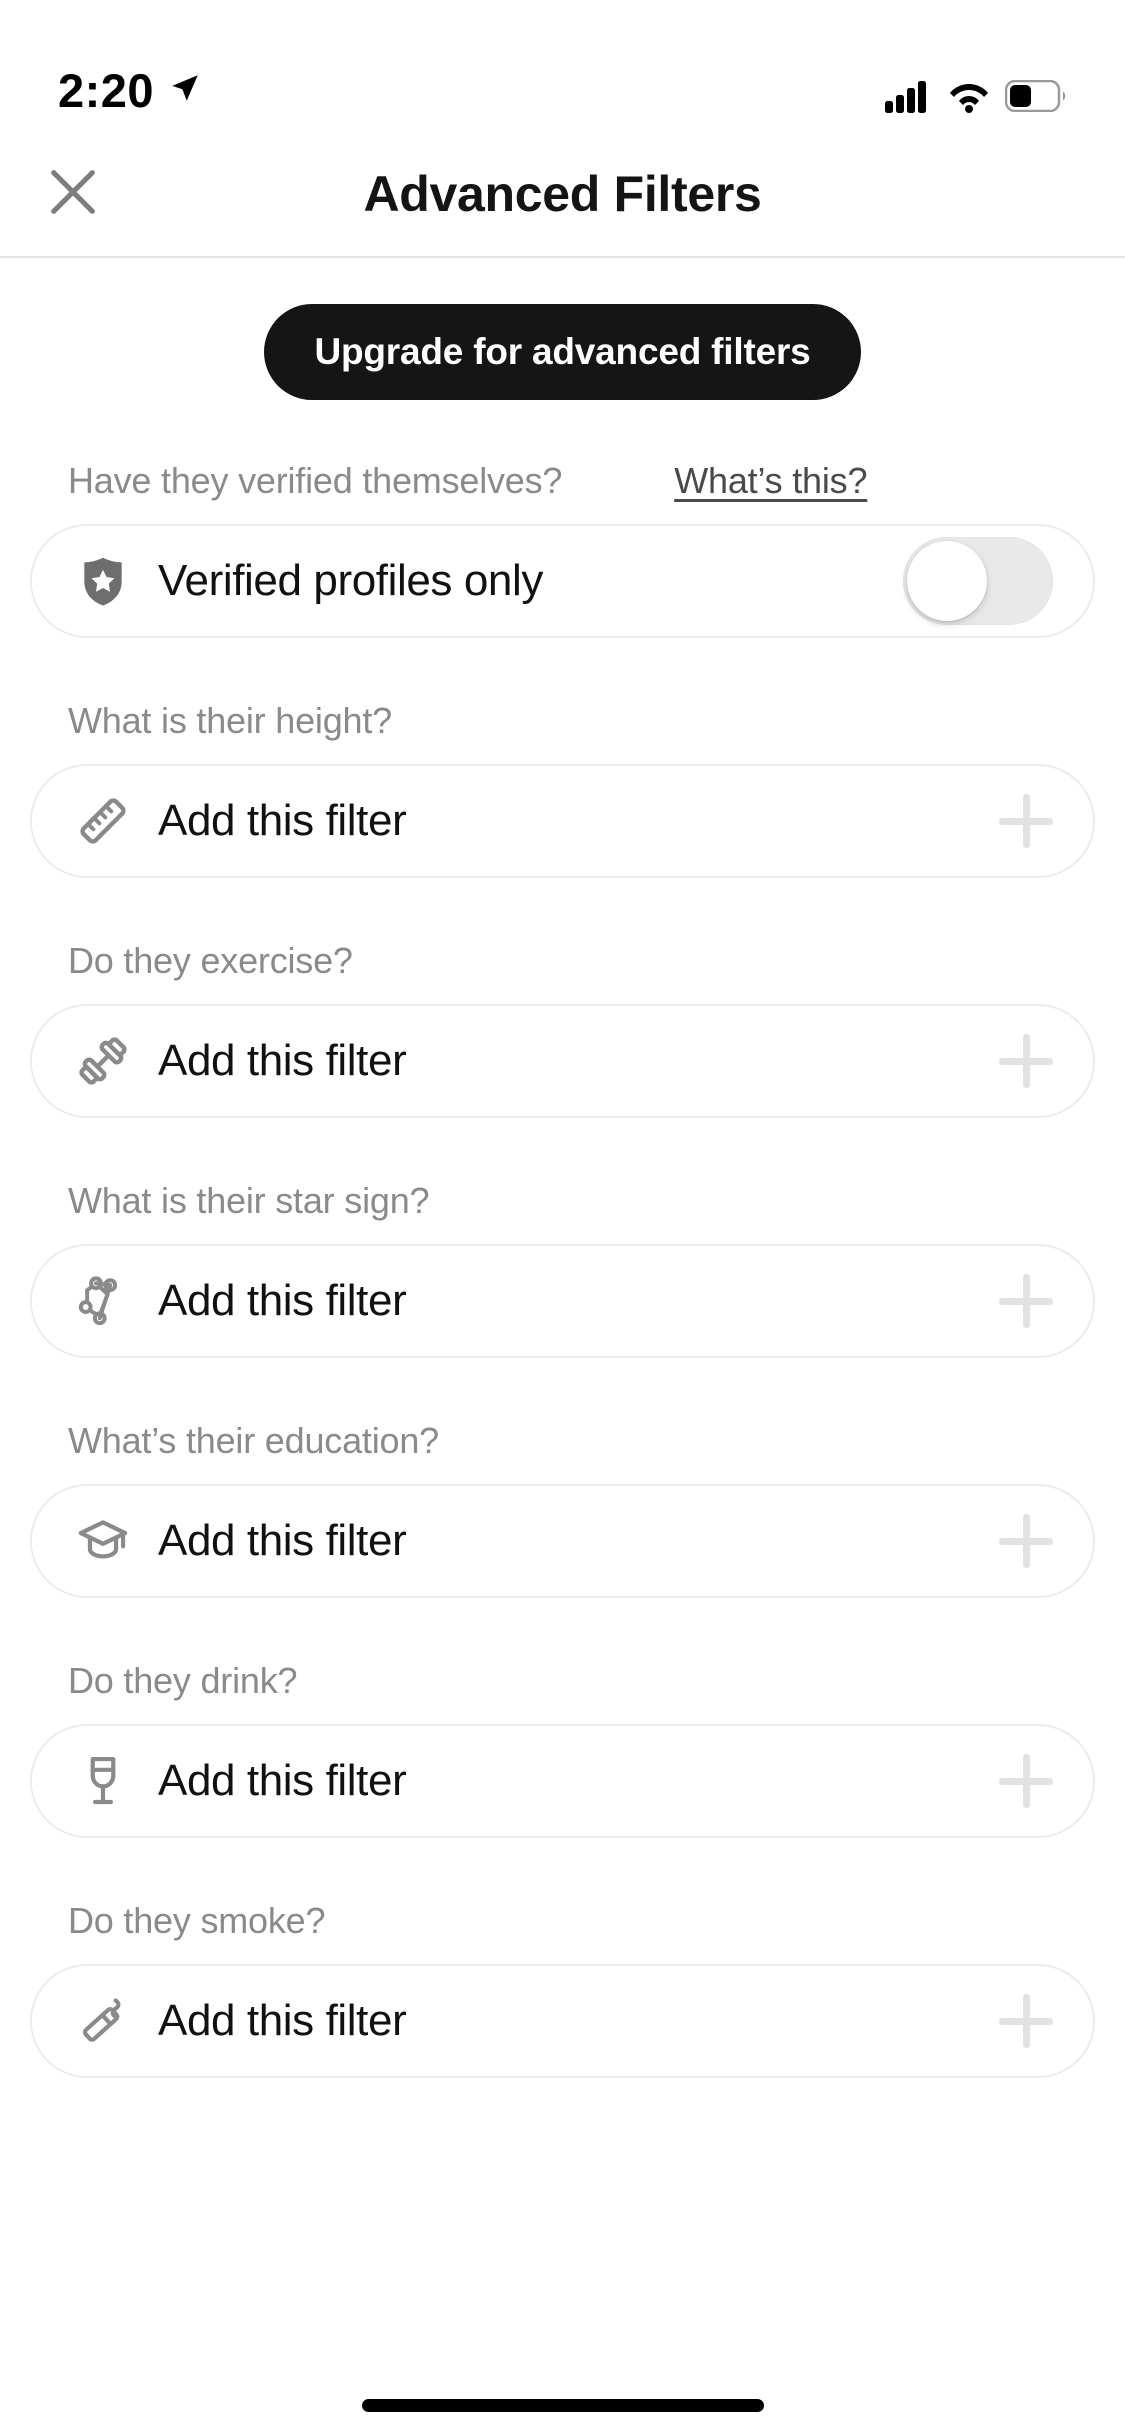  Describe the element at coordinates (282, 1540) in the screenshot. I see `add-filter-education-label: Add this filter` at that location.